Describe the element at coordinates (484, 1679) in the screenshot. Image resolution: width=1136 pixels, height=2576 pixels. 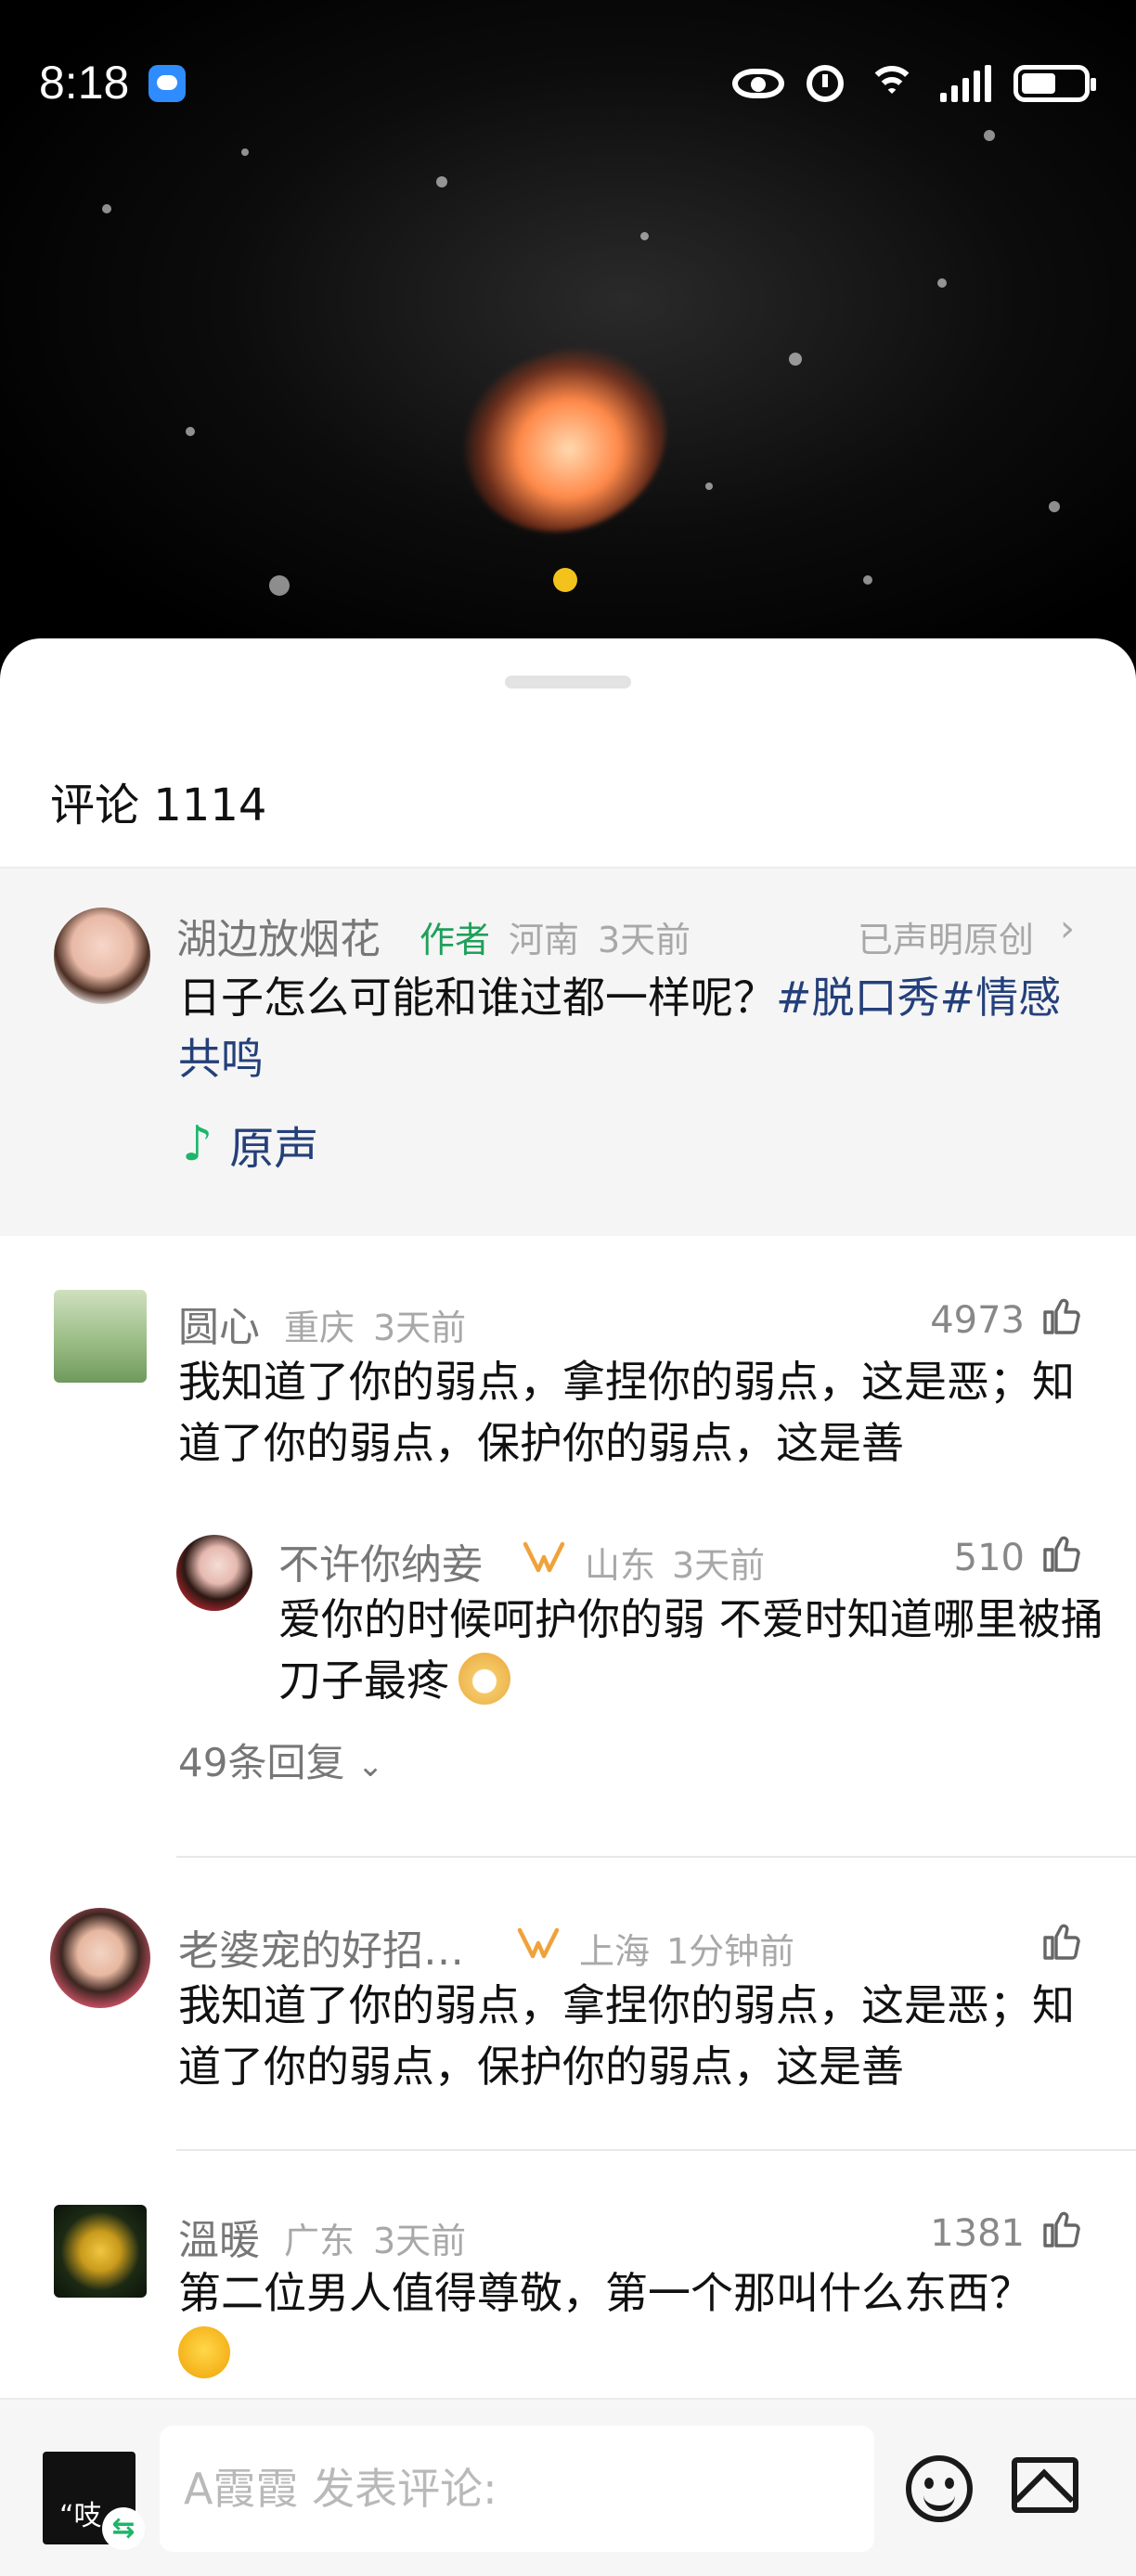
I see `doge-emoji-icon` at that location.